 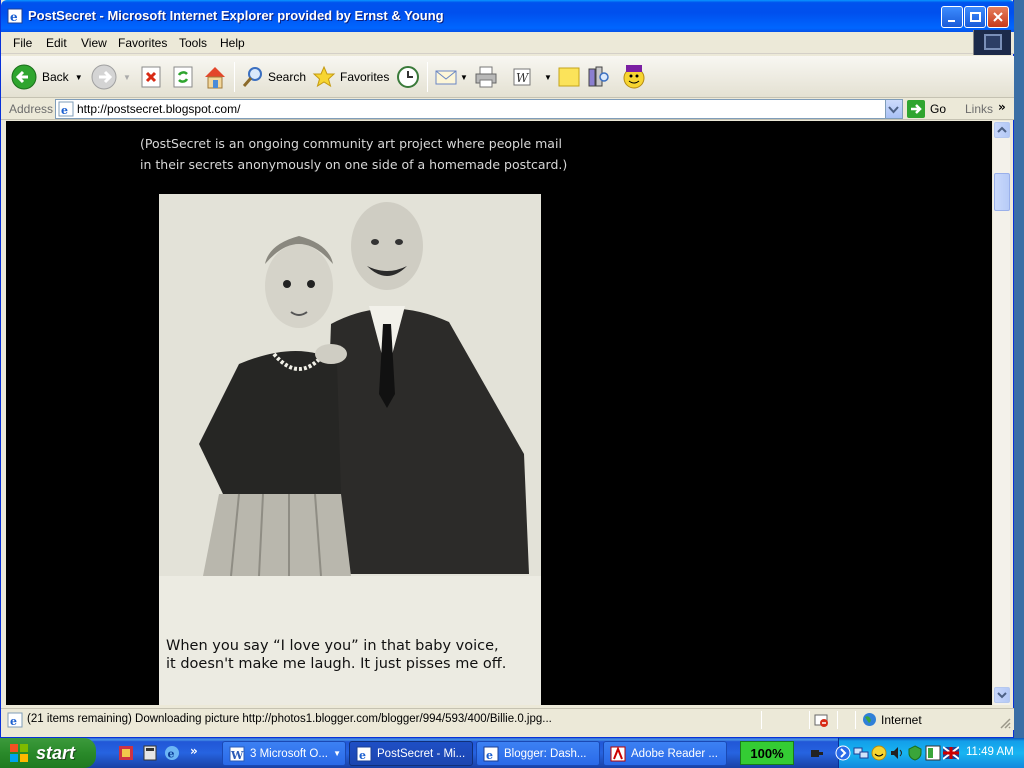 What do you see at coordinates (532, 77) in the screenshot?
I see `edit-word-button: W ▼` at bounding box center [532, 77].